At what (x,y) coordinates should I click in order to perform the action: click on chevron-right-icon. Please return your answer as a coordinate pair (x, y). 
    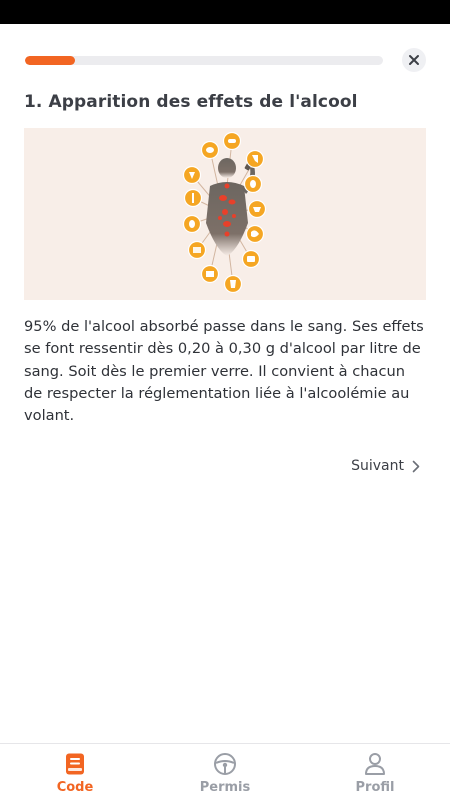
    Looking at the image, I should click on (416, 466).